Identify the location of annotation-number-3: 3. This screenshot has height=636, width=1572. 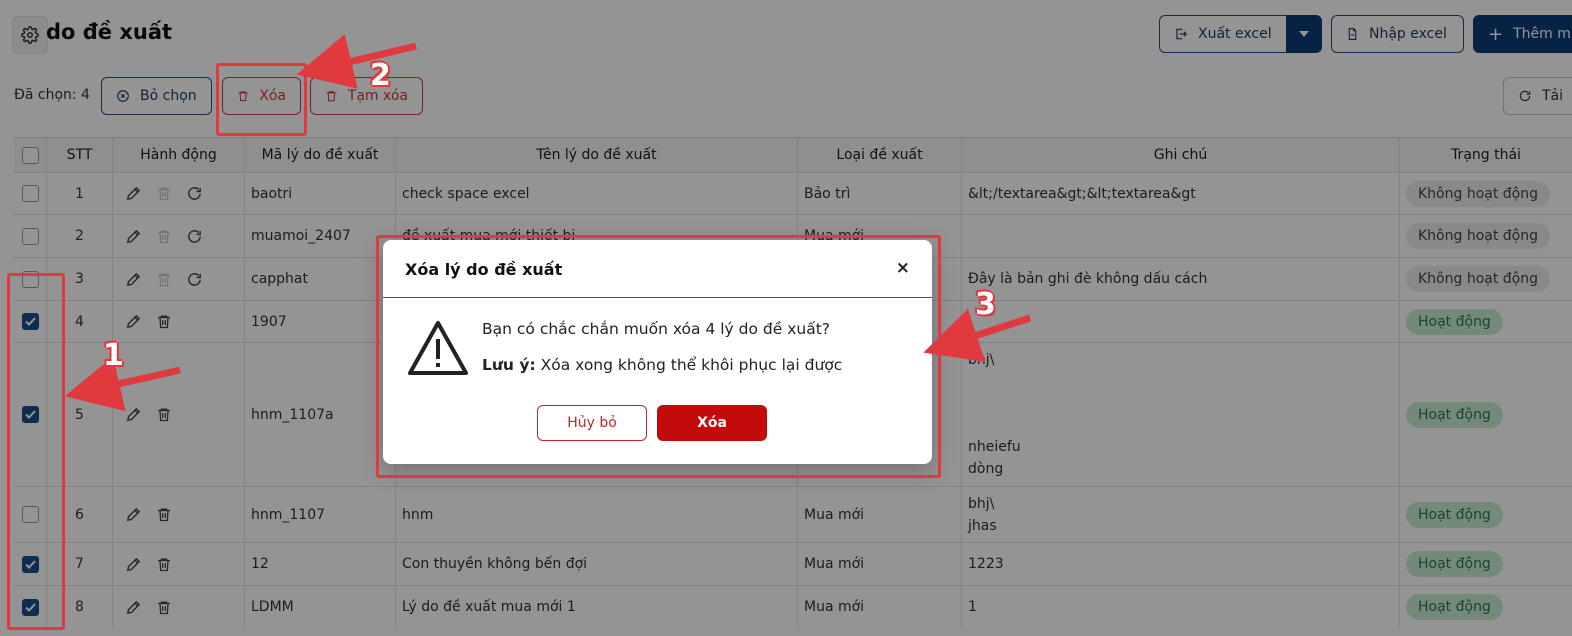
(985, 304).